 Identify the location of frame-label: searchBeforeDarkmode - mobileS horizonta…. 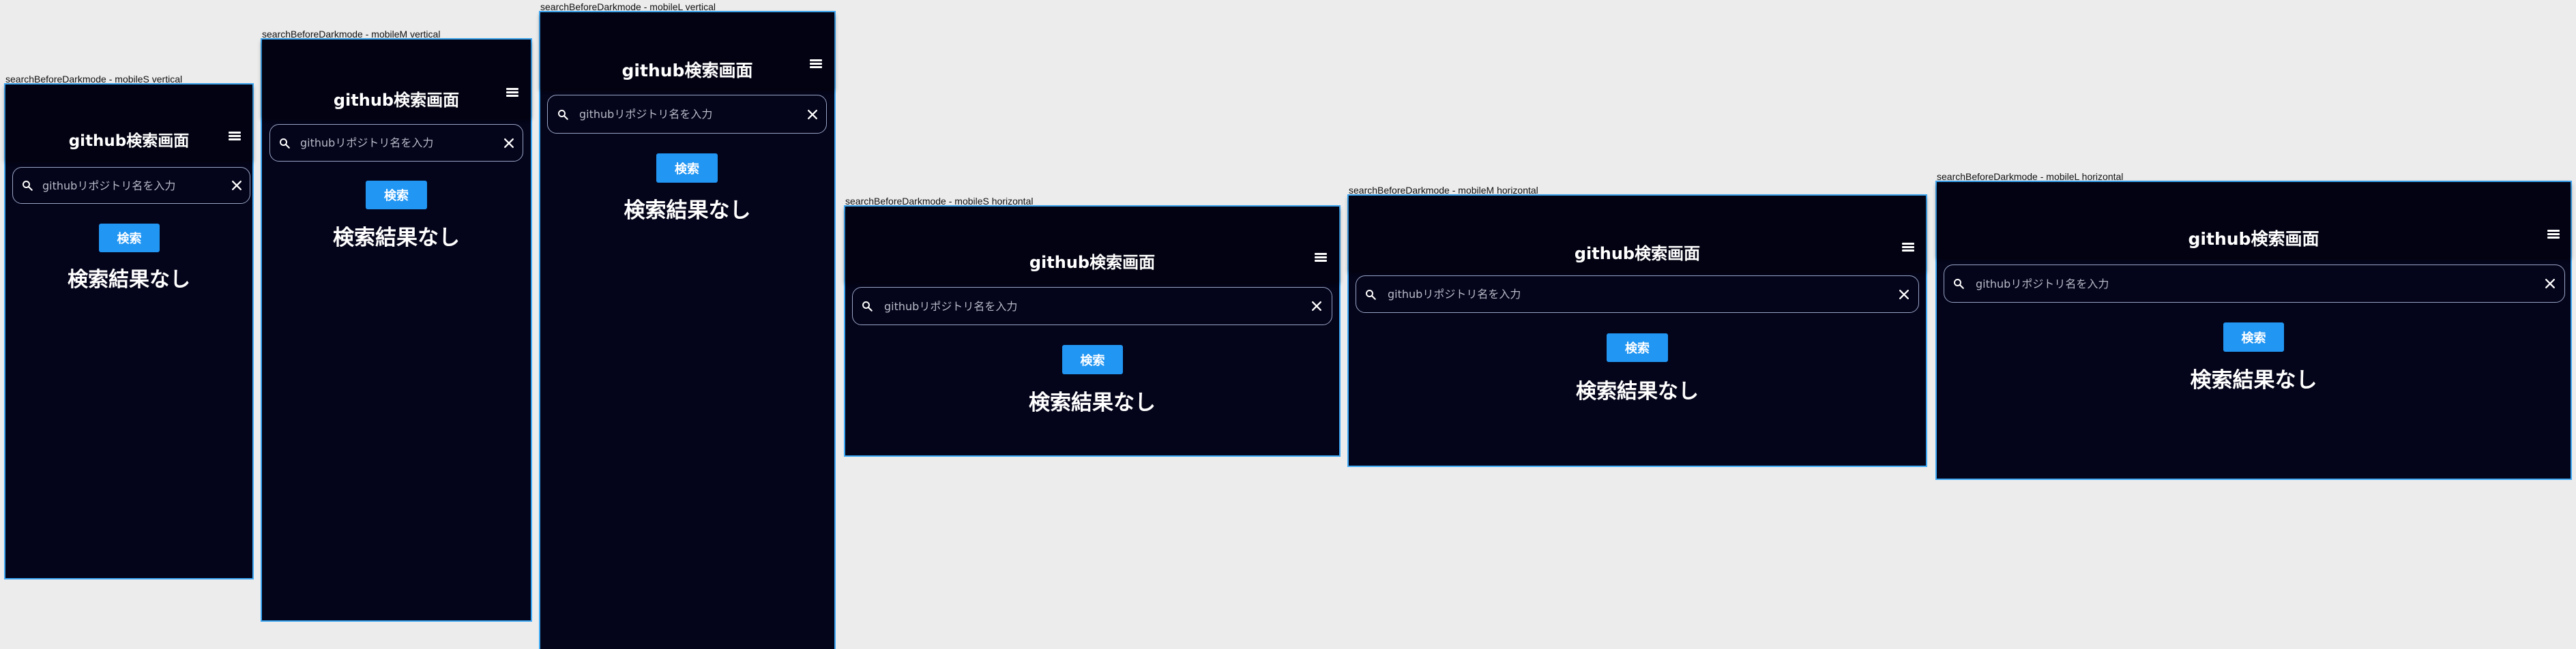
(939, 202).